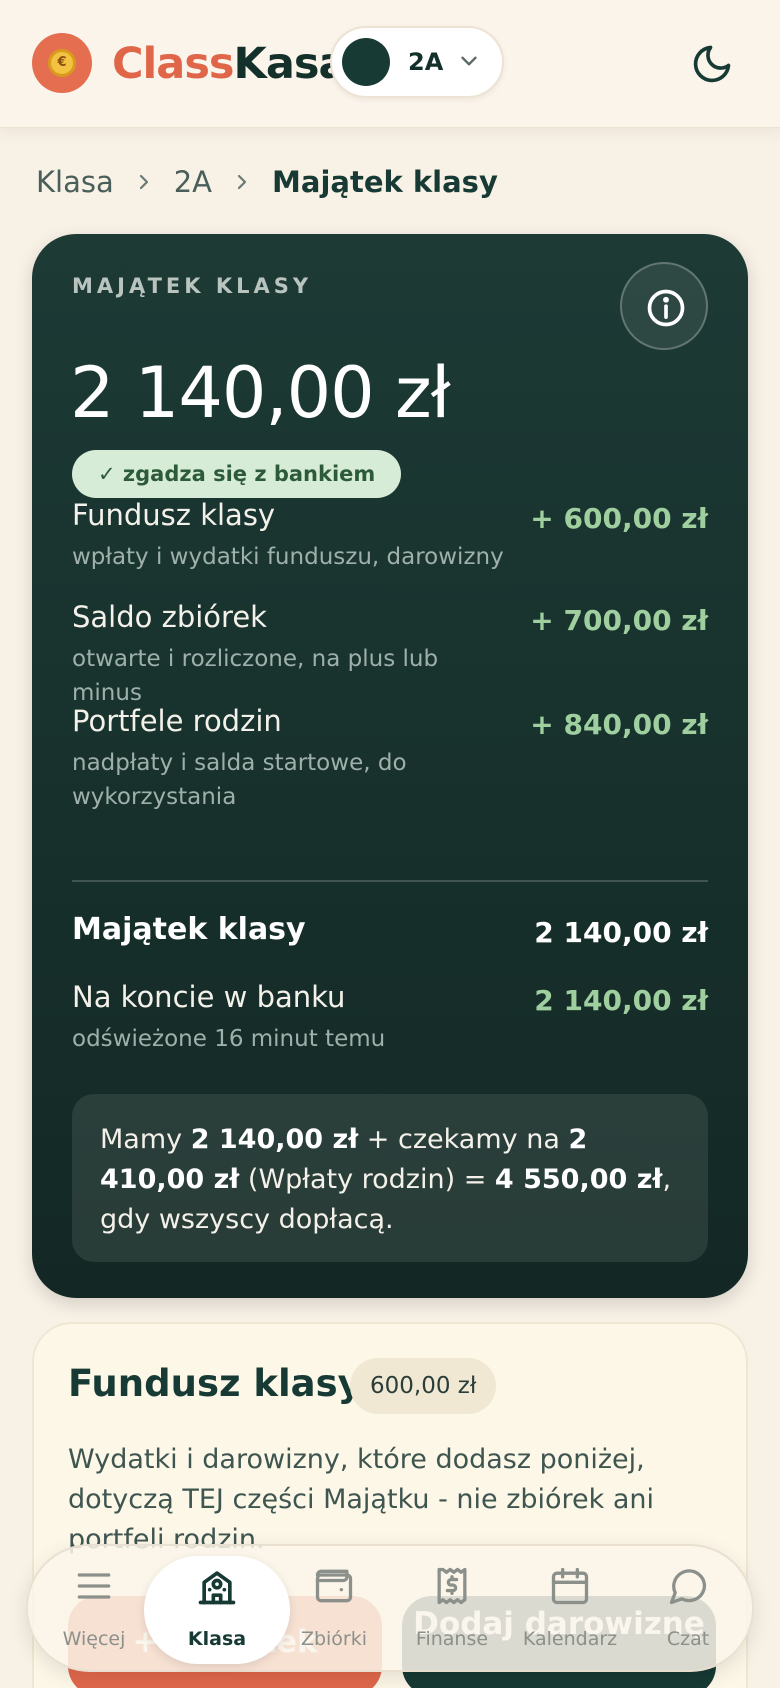 The height and width of the screenshot is (1688, 780). What do you see at coordinates (288, 557) in the screenshot?
I see `row-subtitle: wpłaty i wydatki funduszu, darowizny` at bounding box center [288, 557].